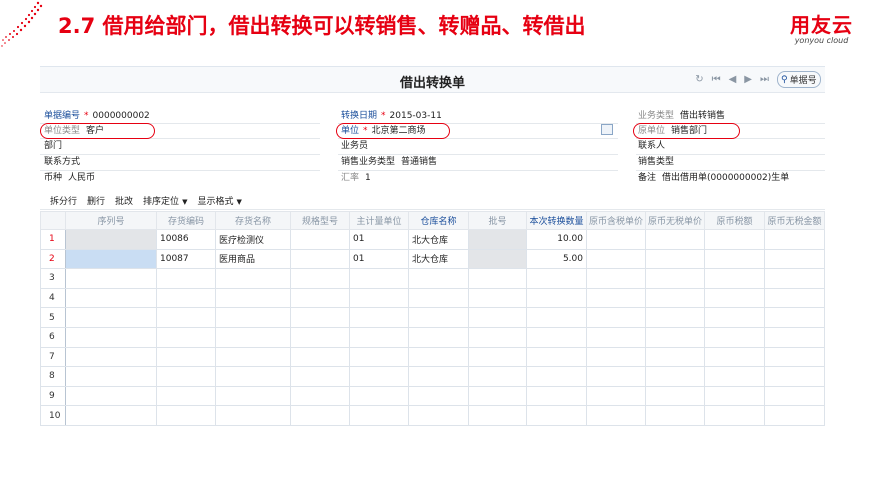 Image resolution: width=871 pixels, height=488 pixels. What do you see at coordinates (438, 259) in the screenshot?
I see `cell-warehouse: 北大仓库` at bounding box center [438, 259].